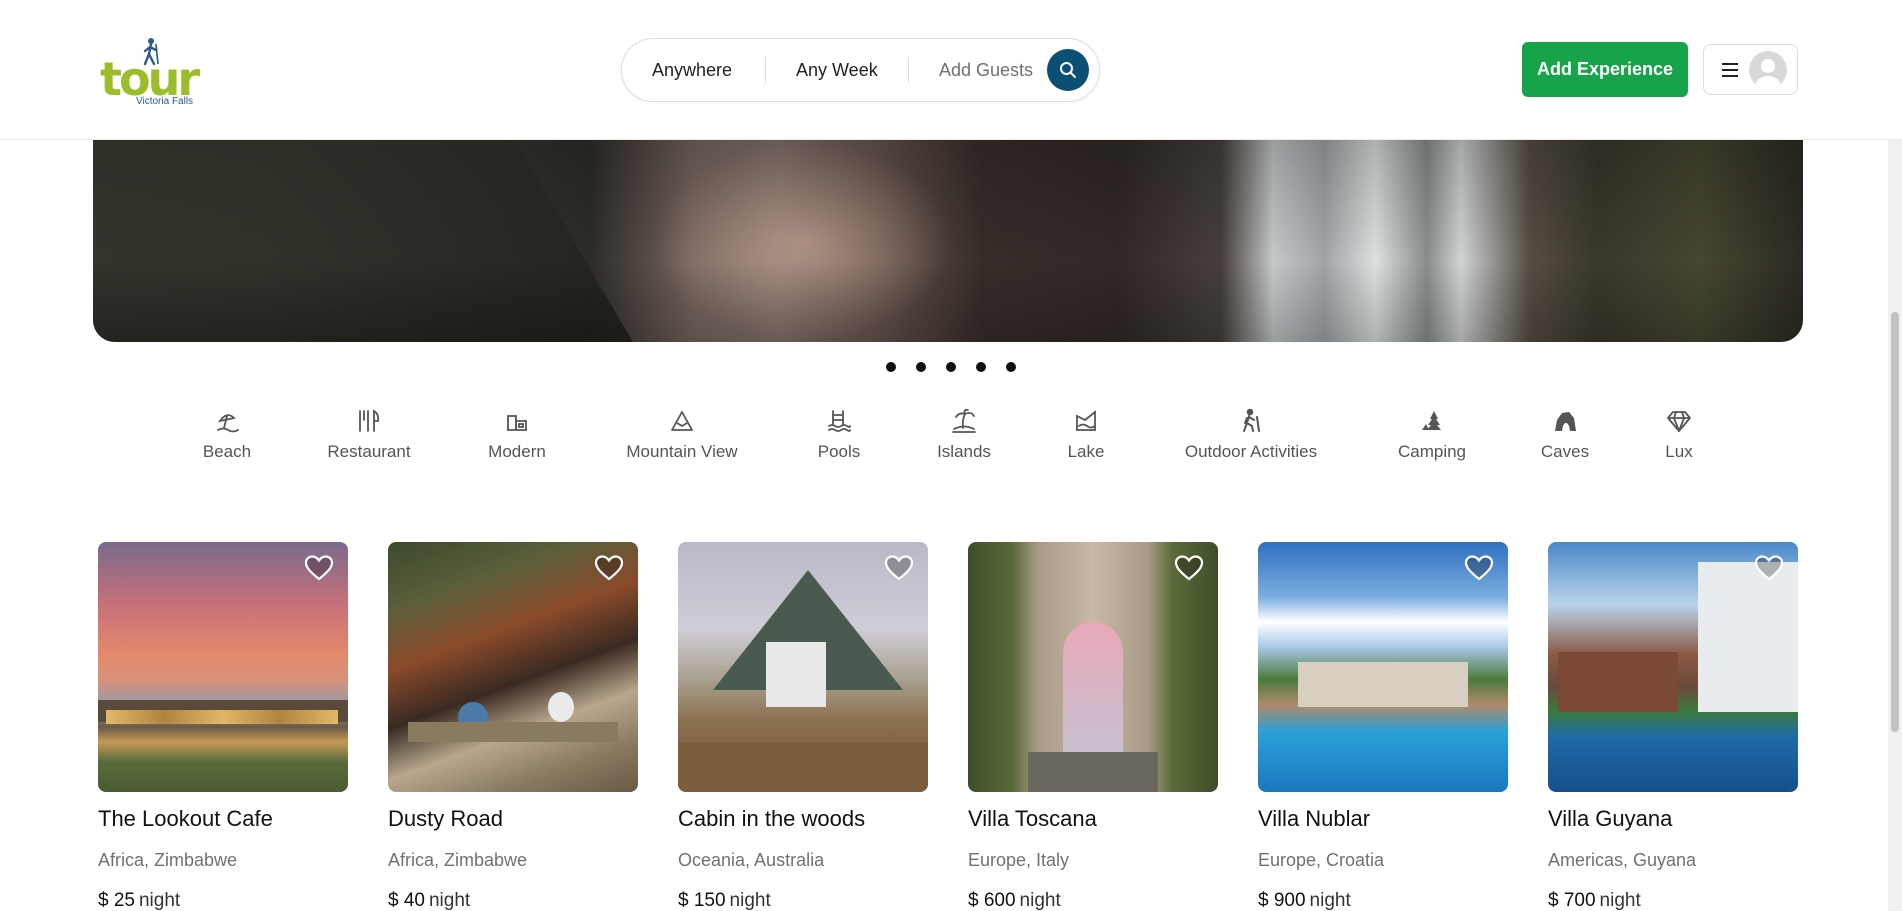  Describe the element at coordinates (1093, 726) in the screenshot. I see `listing-card: Villa Toscana Europe, Italy $ 600 night` at that location.